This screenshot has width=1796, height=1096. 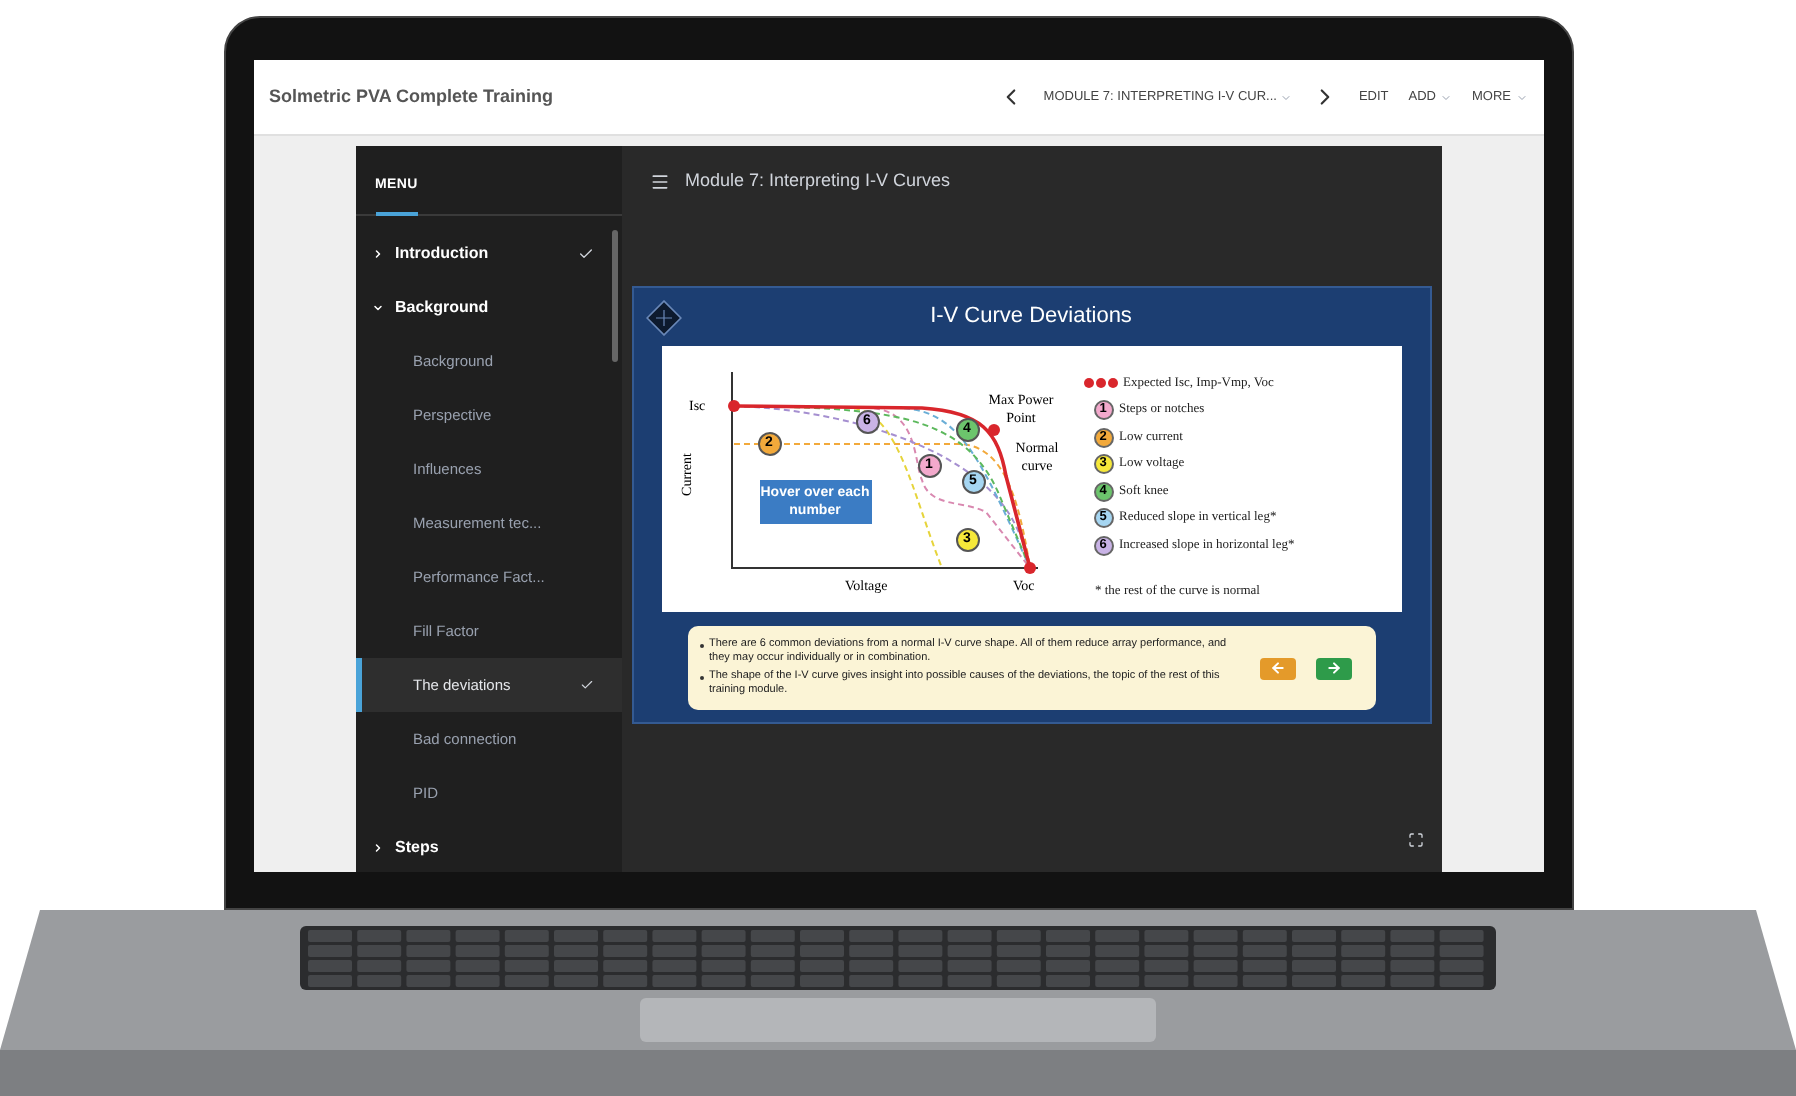 I want to click on slide-title: I-V Curve Deviations, so click(x=1031, y=317).